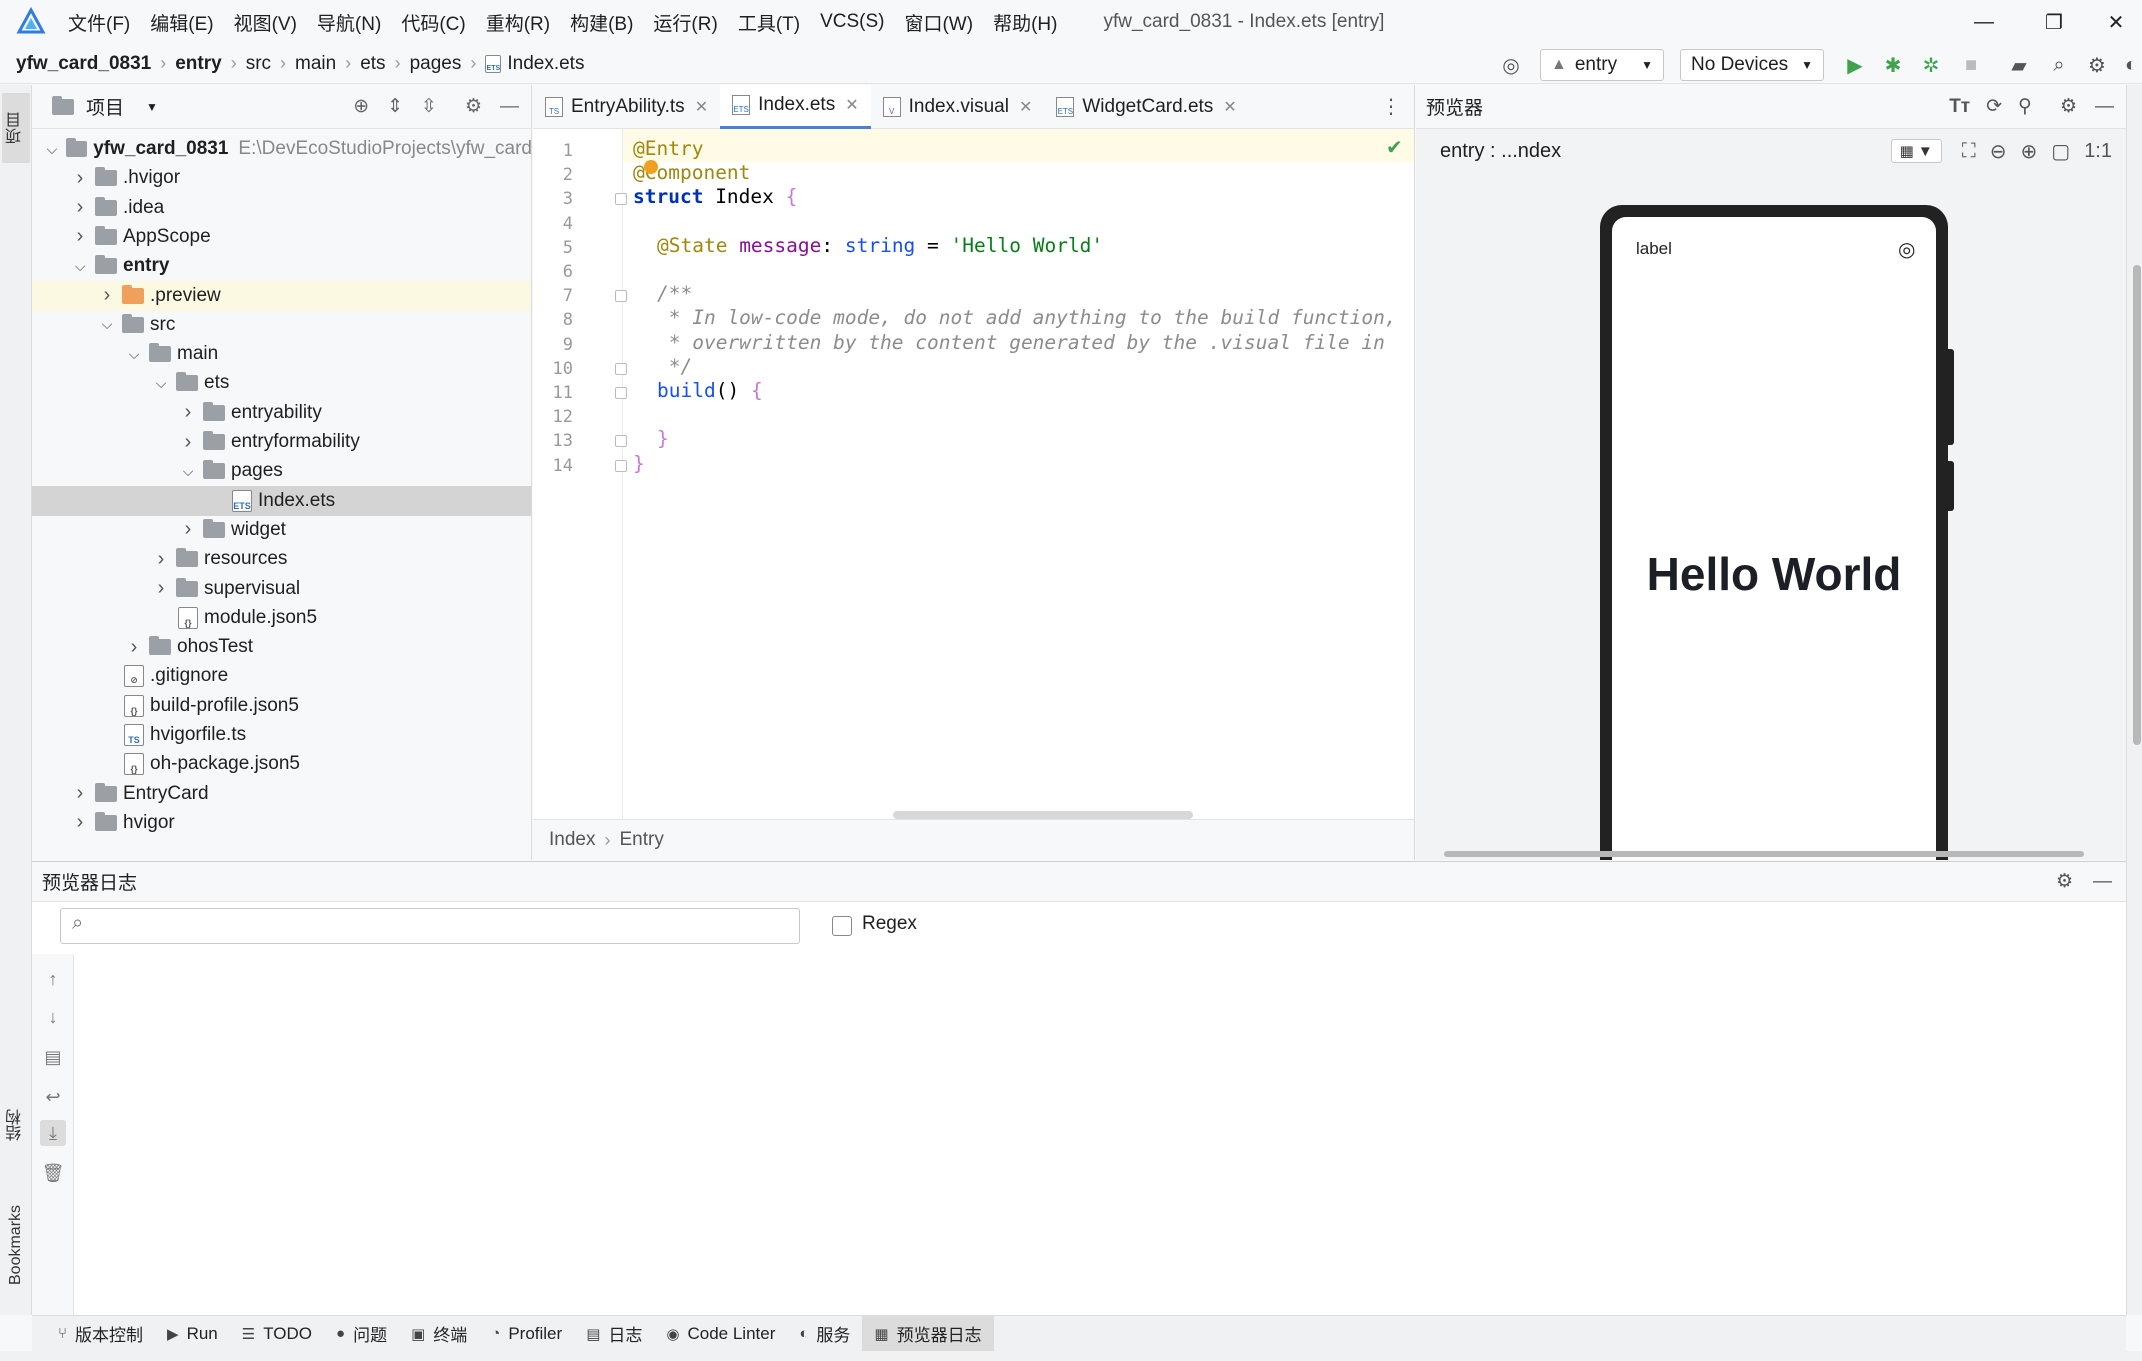  Describe the element at coordinates (83, 64) in the screenshot. I see `breadcrumb-item: yfw_card_0831` at that location.